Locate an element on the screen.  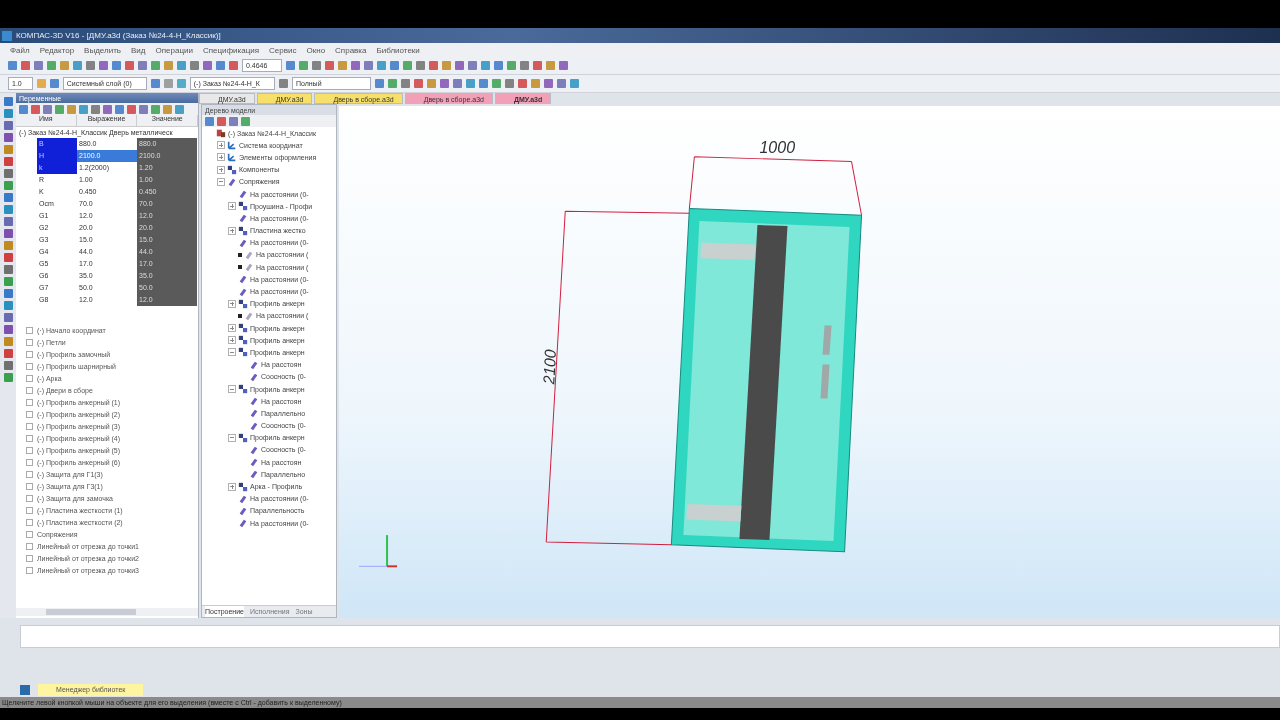
menu-item: Спецификация is located at coordinates (231, 50).